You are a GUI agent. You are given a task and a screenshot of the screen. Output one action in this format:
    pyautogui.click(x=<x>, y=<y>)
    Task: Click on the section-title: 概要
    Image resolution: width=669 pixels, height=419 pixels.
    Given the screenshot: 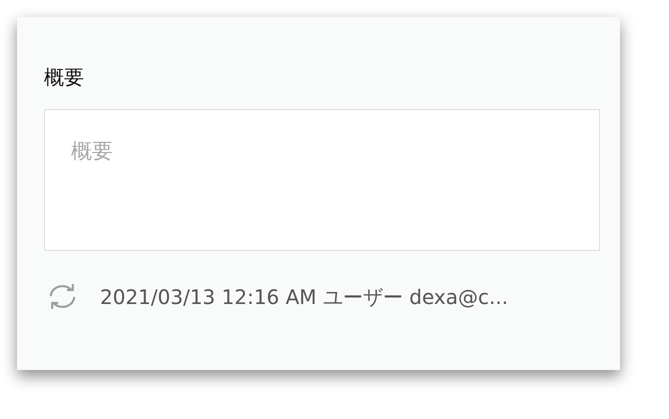 What is the action you would take?
    pyautogui.click(x=64, y=77)
    